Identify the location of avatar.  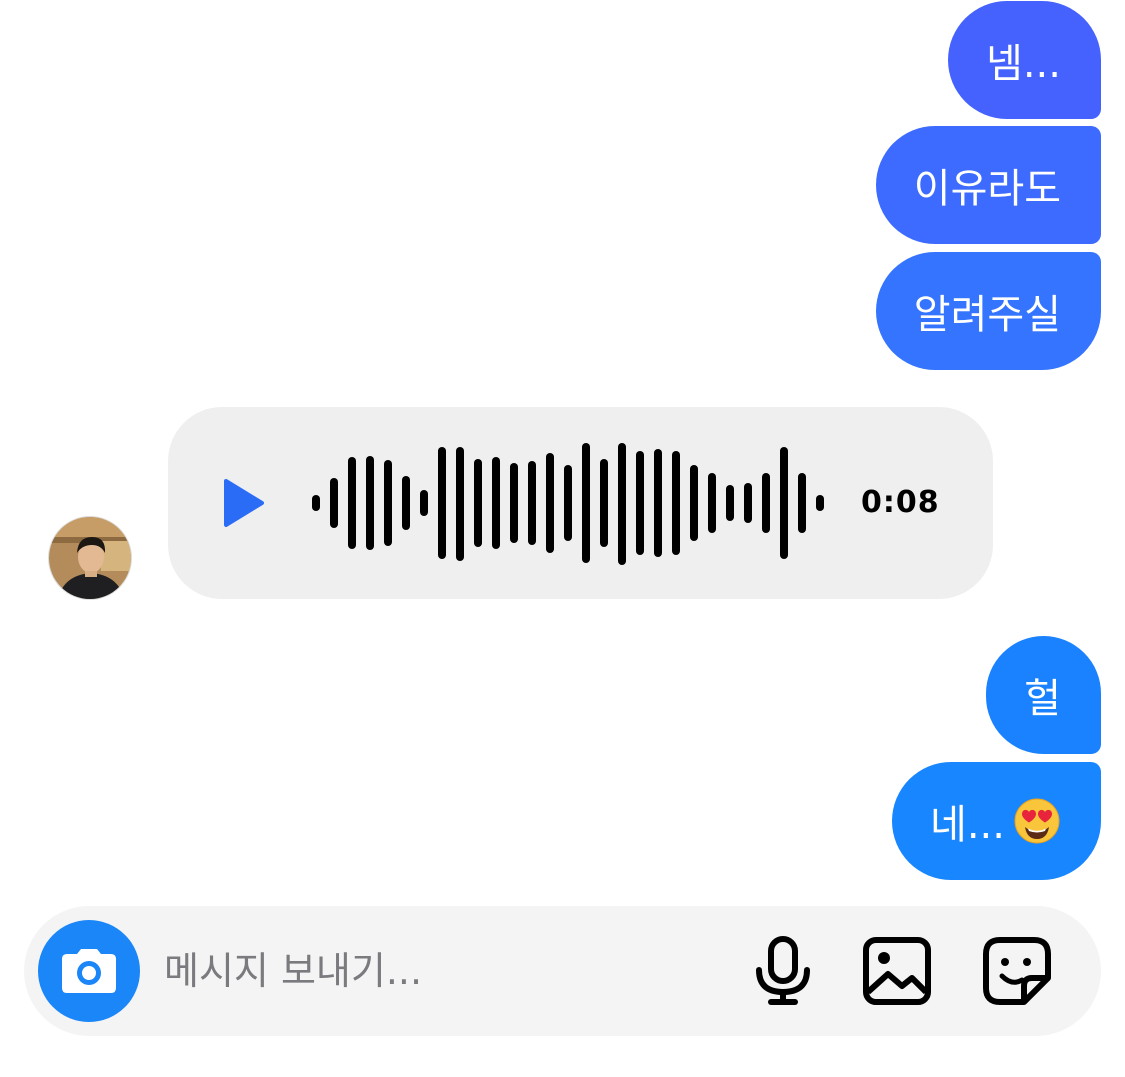
(90, 558).